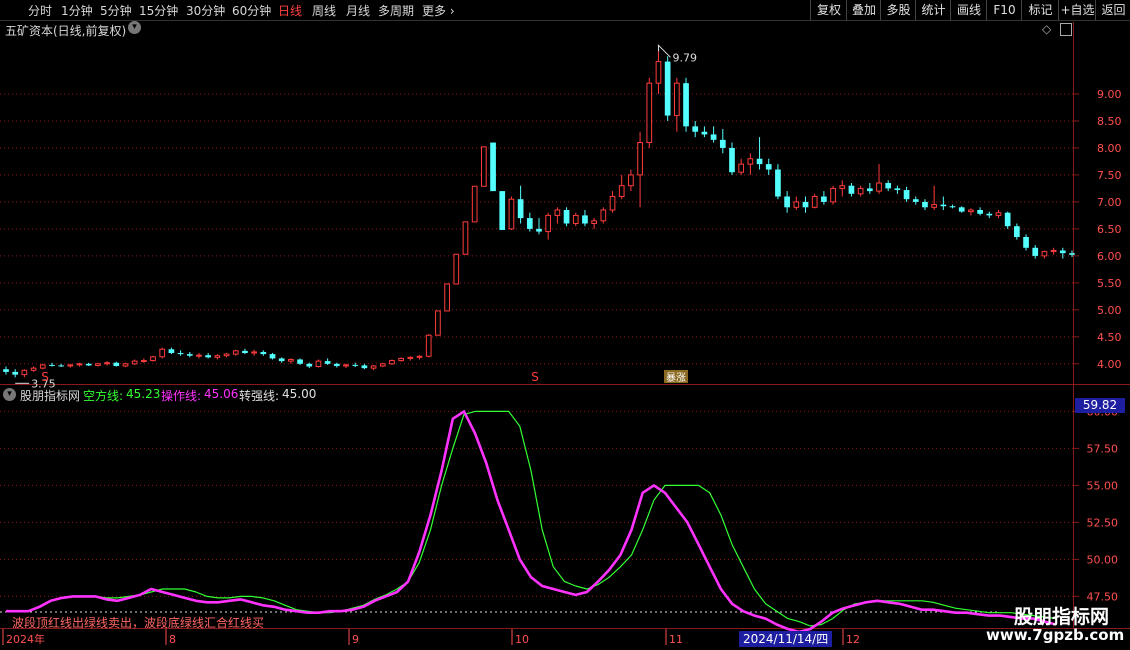 This screenshot has width=1130, height=650. What do you see at coordinates (1066, 29) in the screenshot?
I see `panel-toggle-icon` at bounding box center [1066, 29].